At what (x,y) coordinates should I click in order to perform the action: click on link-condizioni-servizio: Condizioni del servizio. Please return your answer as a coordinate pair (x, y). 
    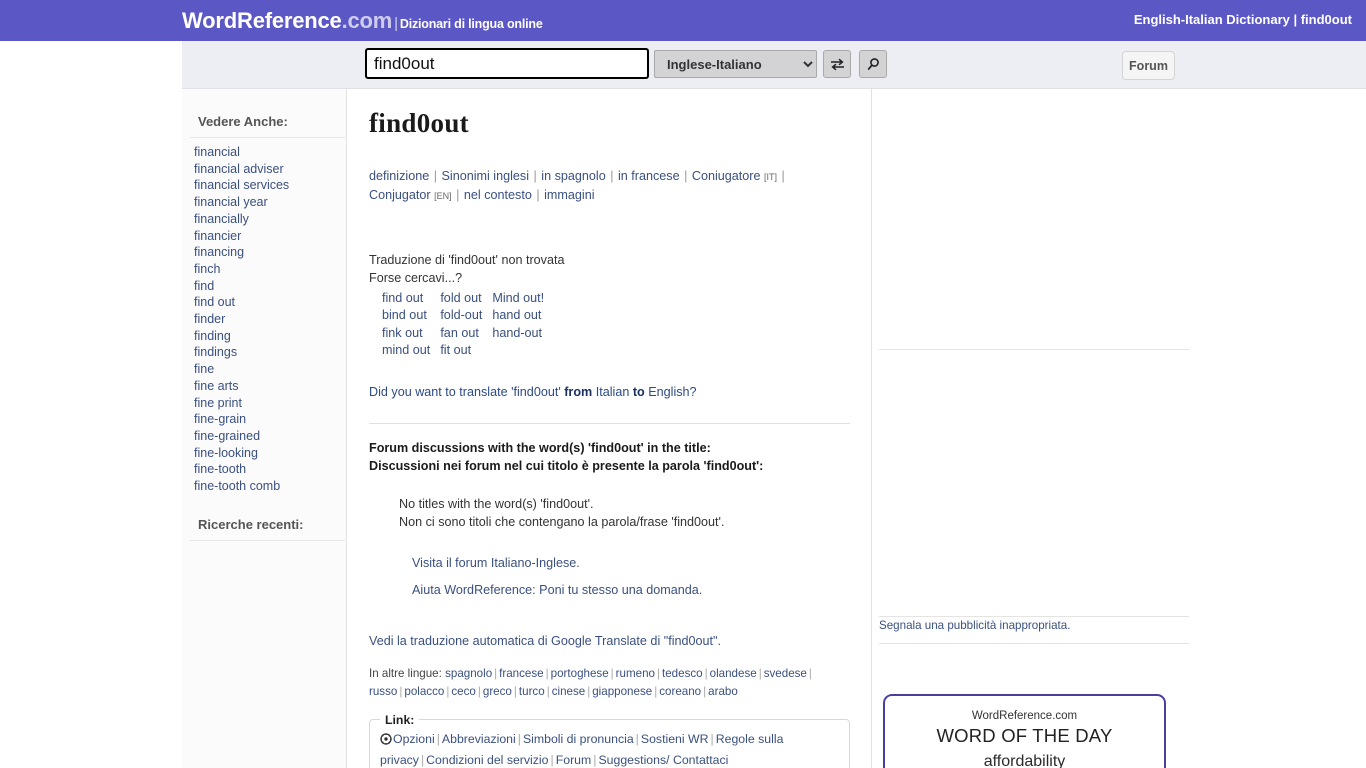
    Looking at the image, I should click on (487, 760).